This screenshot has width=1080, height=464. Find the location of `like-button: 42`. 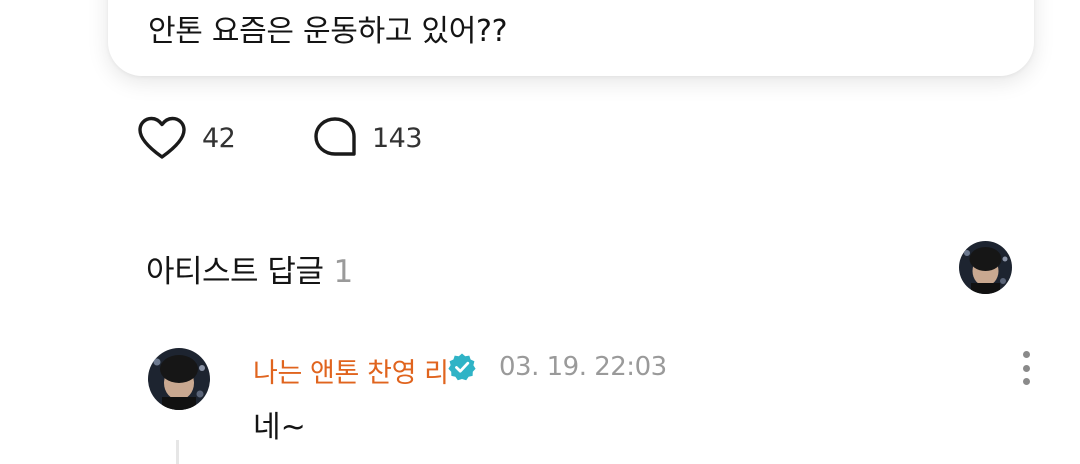

like-button: 42 is located at coordinates (186, 138).